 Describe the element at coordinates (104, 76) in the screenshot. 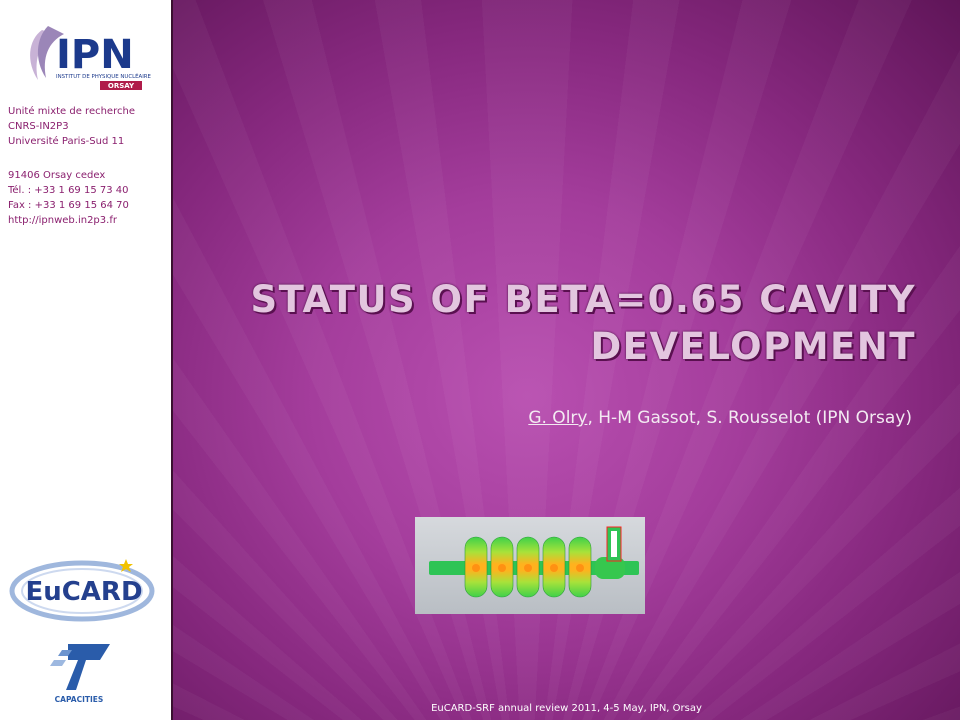

I see `ipn-logo-subtitle: INSTITUT DE PHYSIQUE NUCLÉAIRE` at that location.